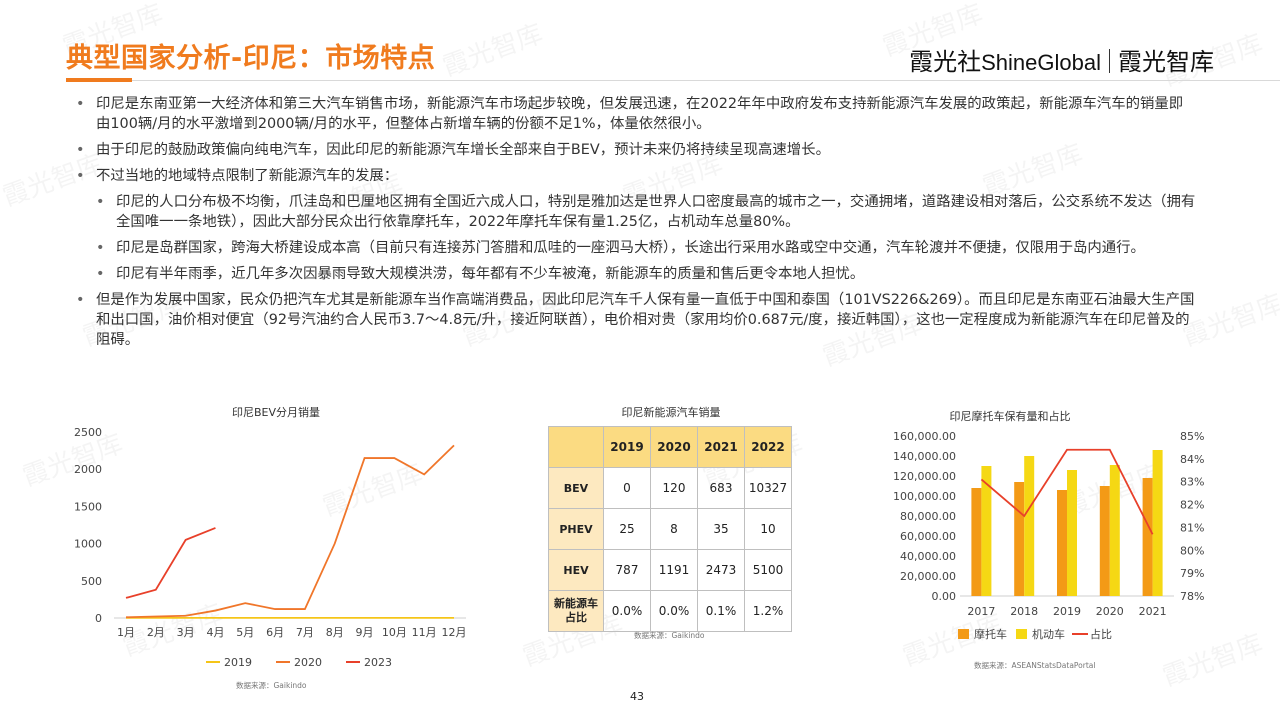 This screenshot has width=1280, height=720. What do you see at coordinates (1192, 459) in the screenshot?
I see `y2-tick-label: 84%` at bounding box center [1192, 459].